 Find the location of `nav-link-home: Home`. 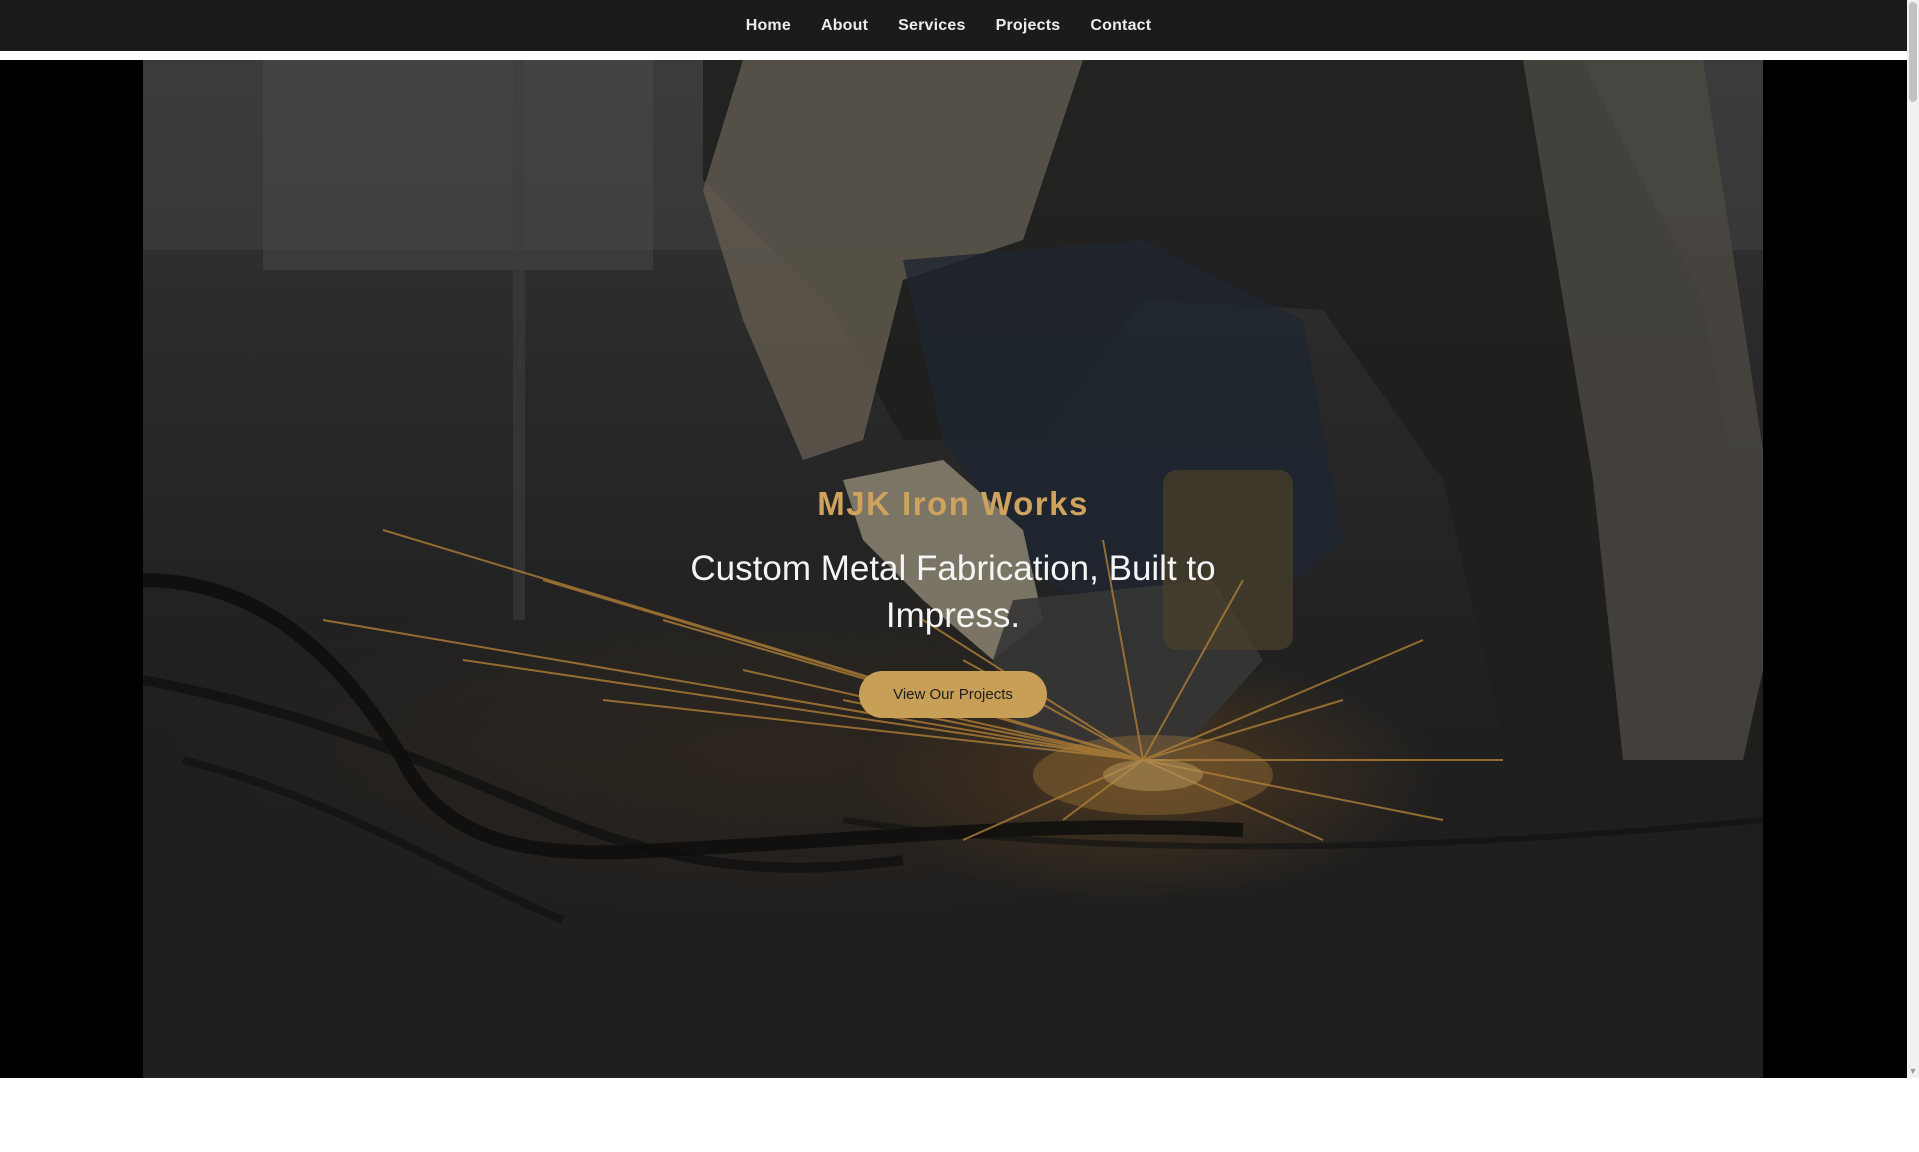

nav-link-home: Home is located at coordinates (768, 26).